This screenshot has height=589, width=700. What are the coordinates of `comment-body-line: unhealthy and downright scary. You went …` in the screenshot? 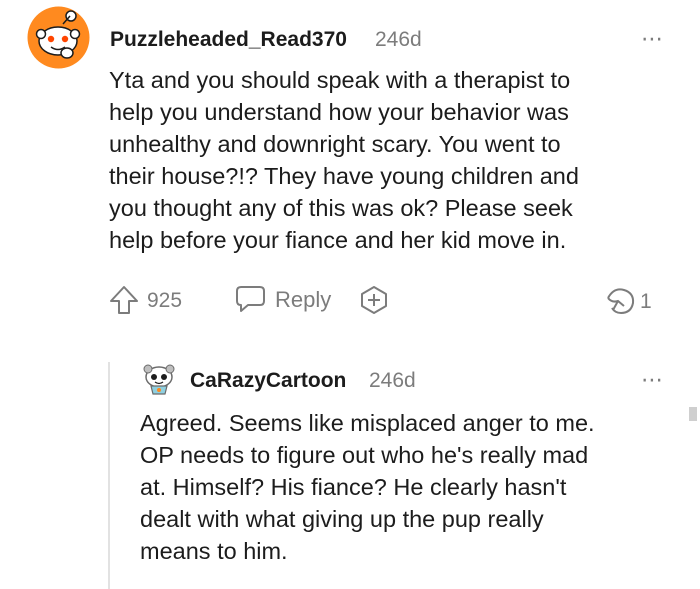 It's located at (335, 144).